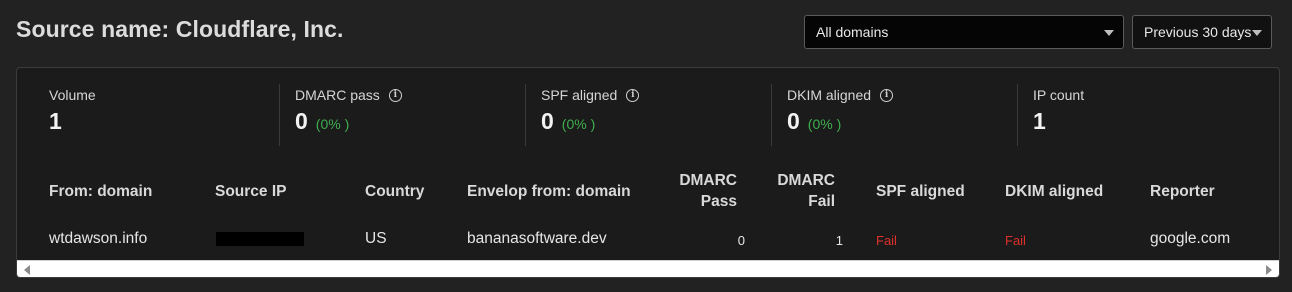  Describe the element at coordinates (1269, 270) in the screenshot. I see `scroll-right-arrow-icon` at that location.